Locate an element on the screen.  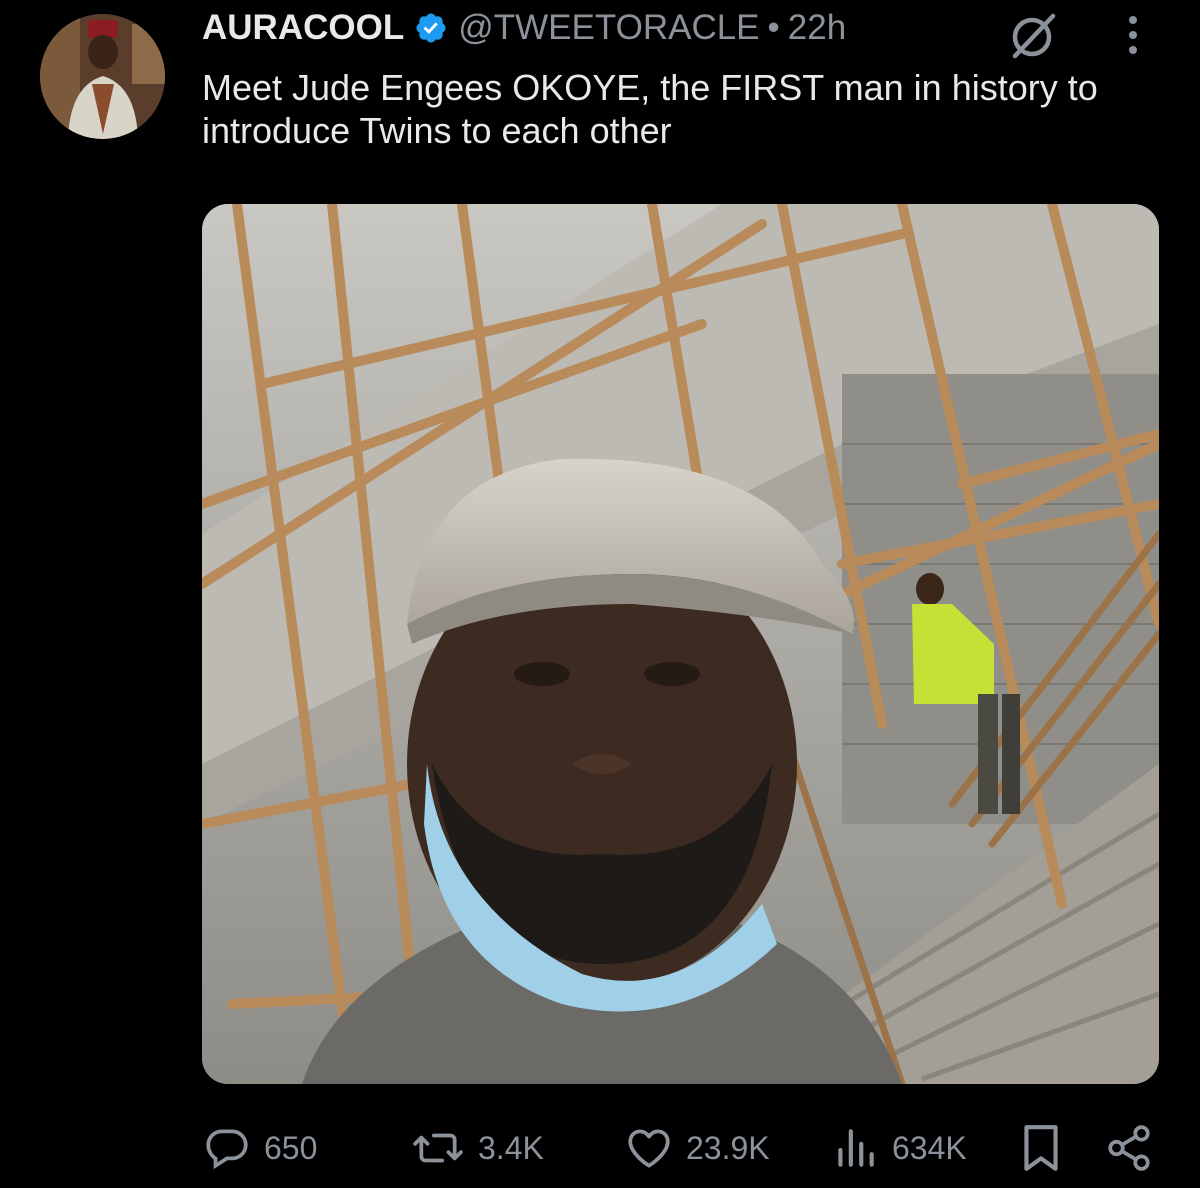
repost-icon is located at coordinates (438, 1148).